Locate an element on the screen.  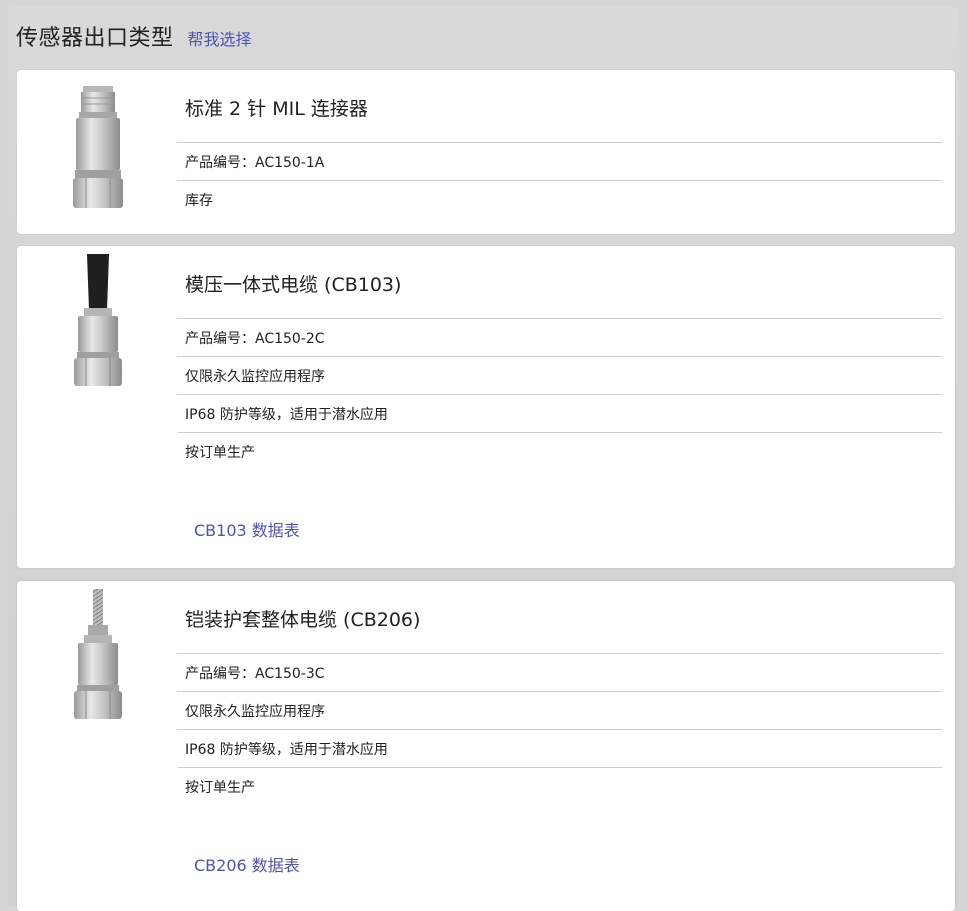
section-title: 传感器出口类型 is located at coordinates (95, 38).